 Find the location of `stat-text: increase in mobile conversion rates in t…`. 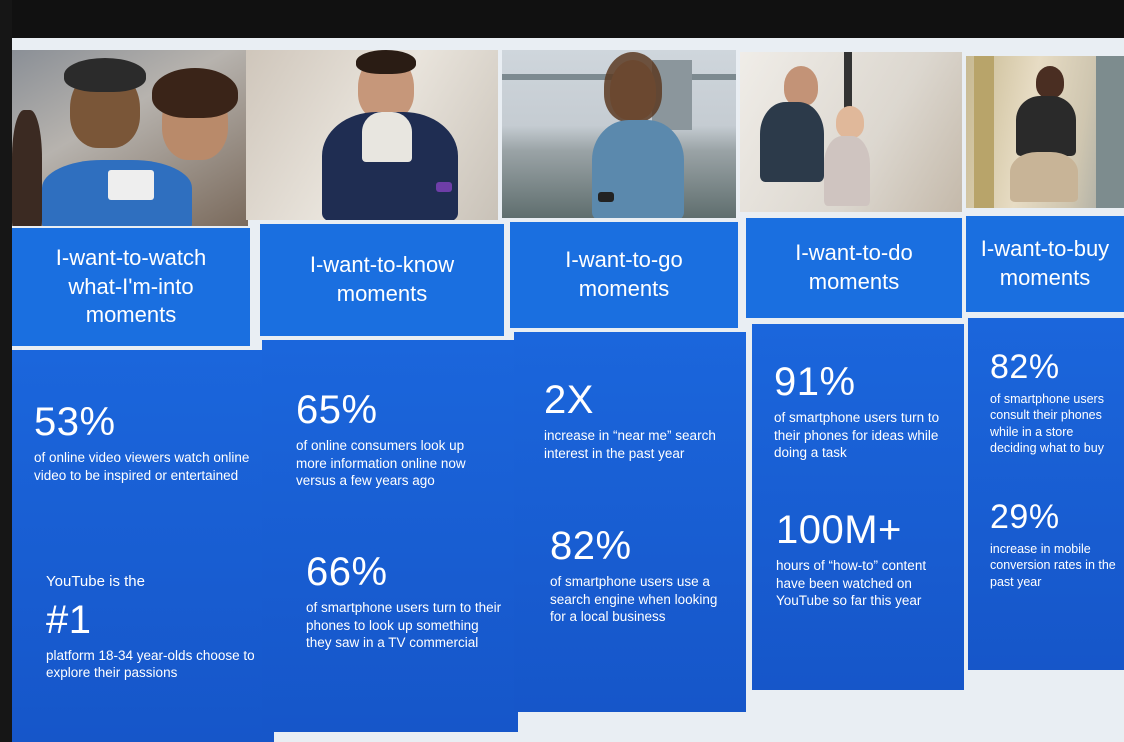

stat-text: increase in mobile conversion rates in t… is located at coordinates (1053, 565).